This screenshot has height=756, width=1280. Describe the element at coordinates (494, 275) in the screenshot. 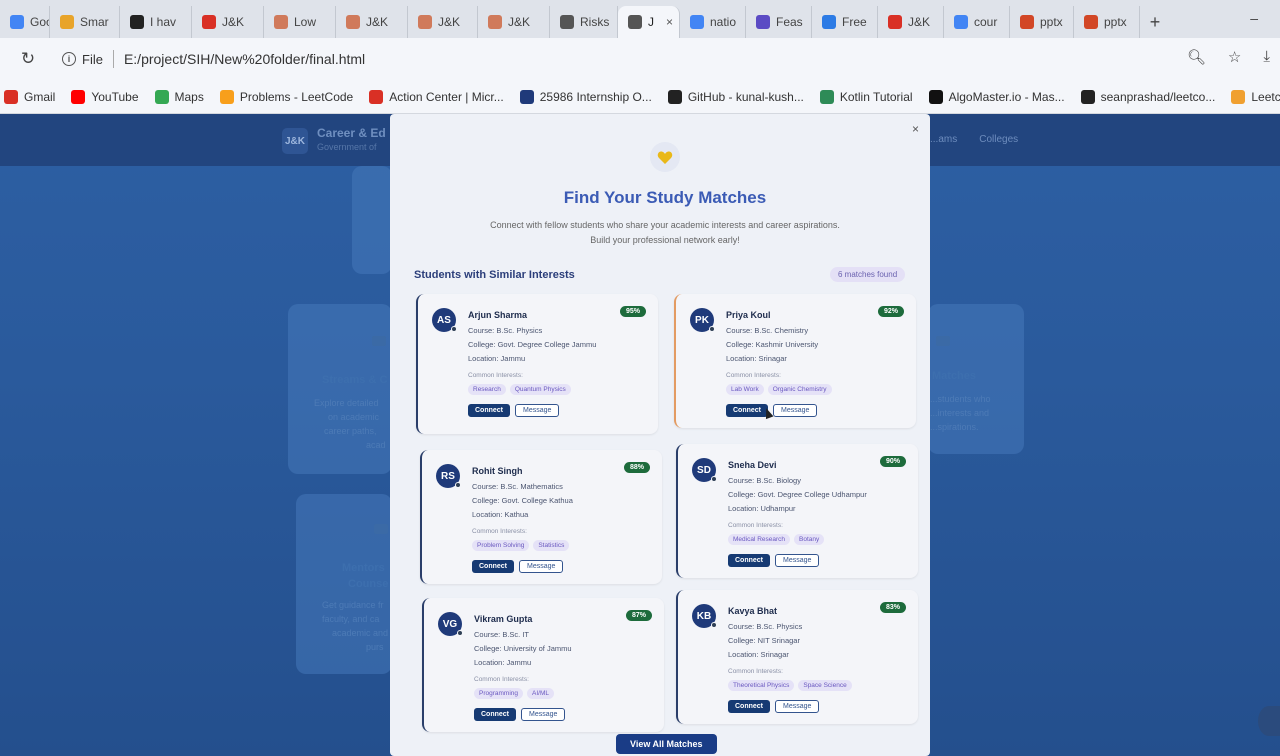

I see `section-title: Students with Similar Interests` at that location.